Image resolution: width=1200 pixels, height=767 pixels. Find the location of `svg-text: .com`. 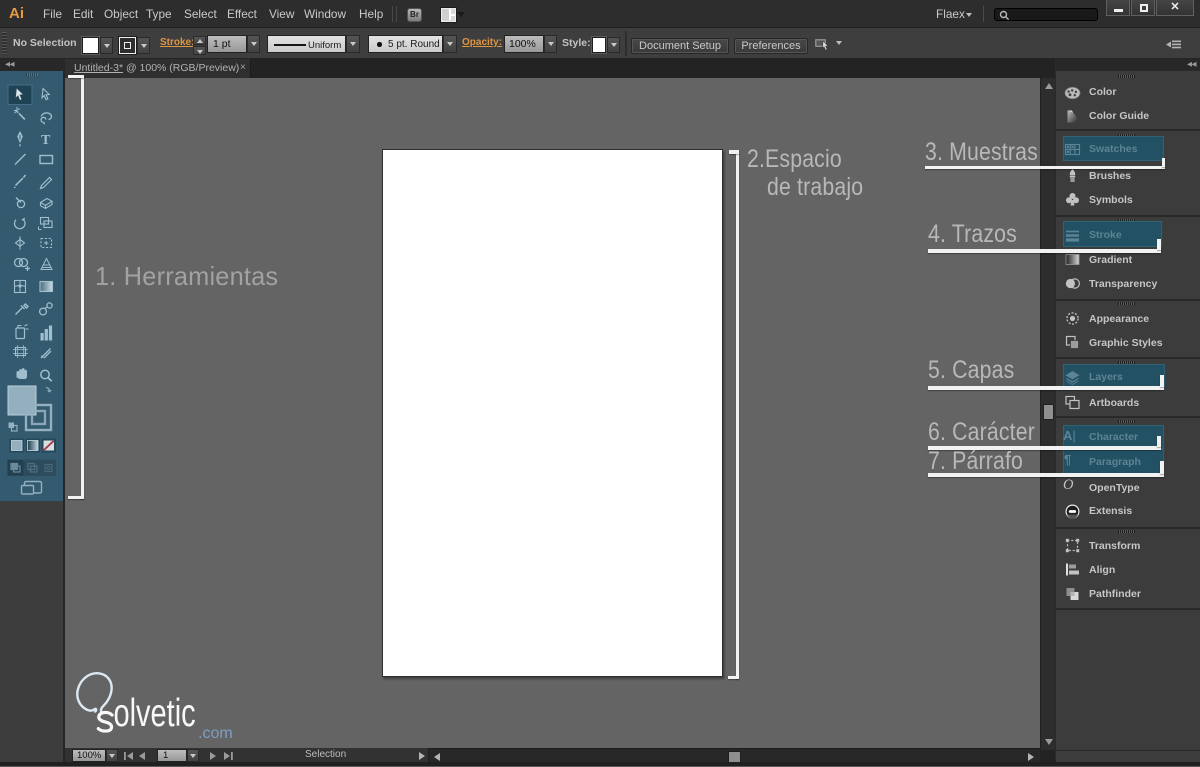

svg-text: .com is located at coordinates (215, 733).